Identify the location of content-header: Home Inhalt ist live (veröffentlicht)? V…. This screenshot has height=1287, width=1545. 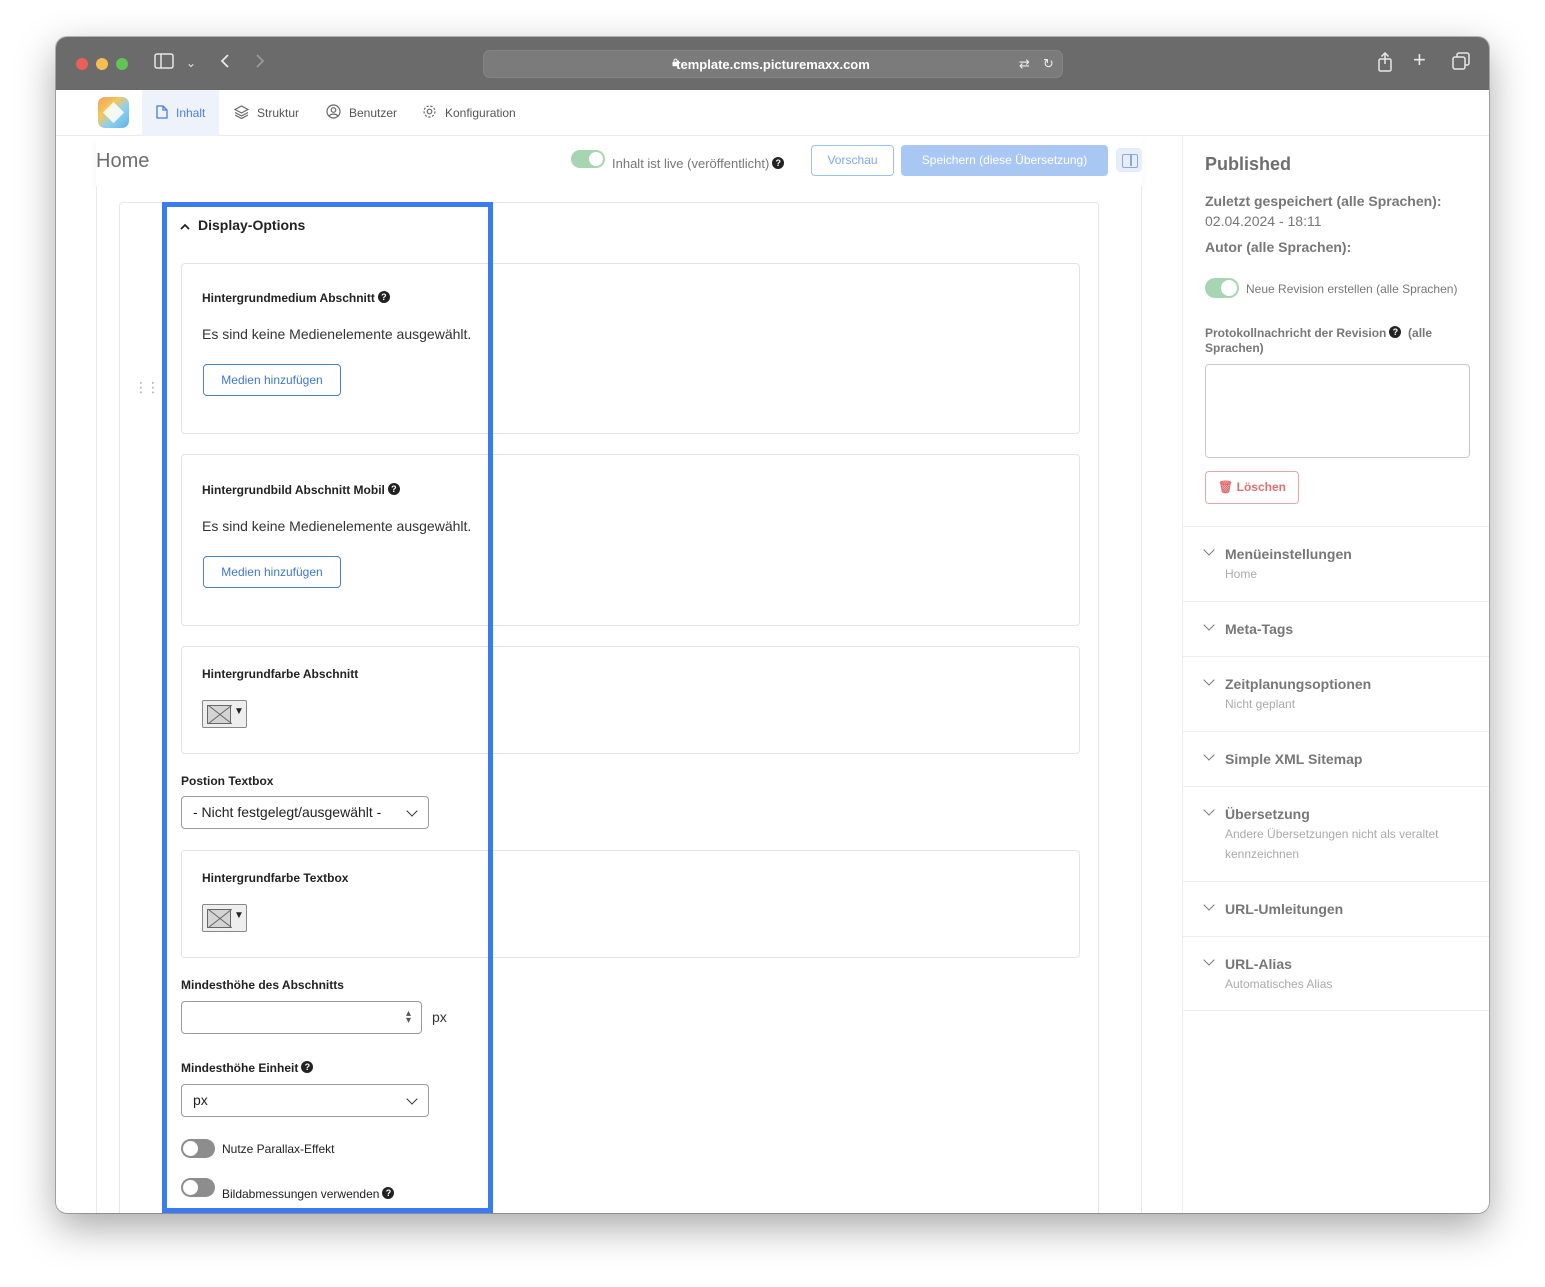
(619, 161).